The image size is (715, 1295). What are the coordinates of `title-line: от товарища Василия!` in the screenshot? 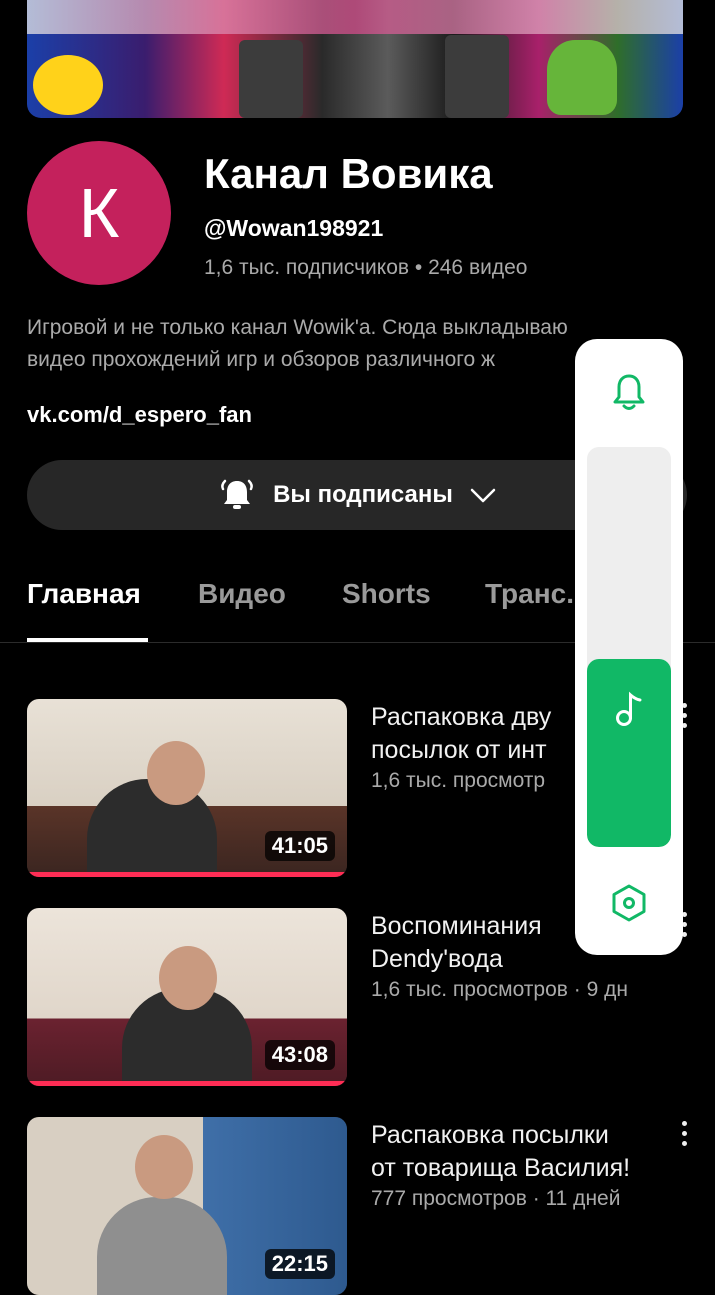 It's located at (501, 1168).